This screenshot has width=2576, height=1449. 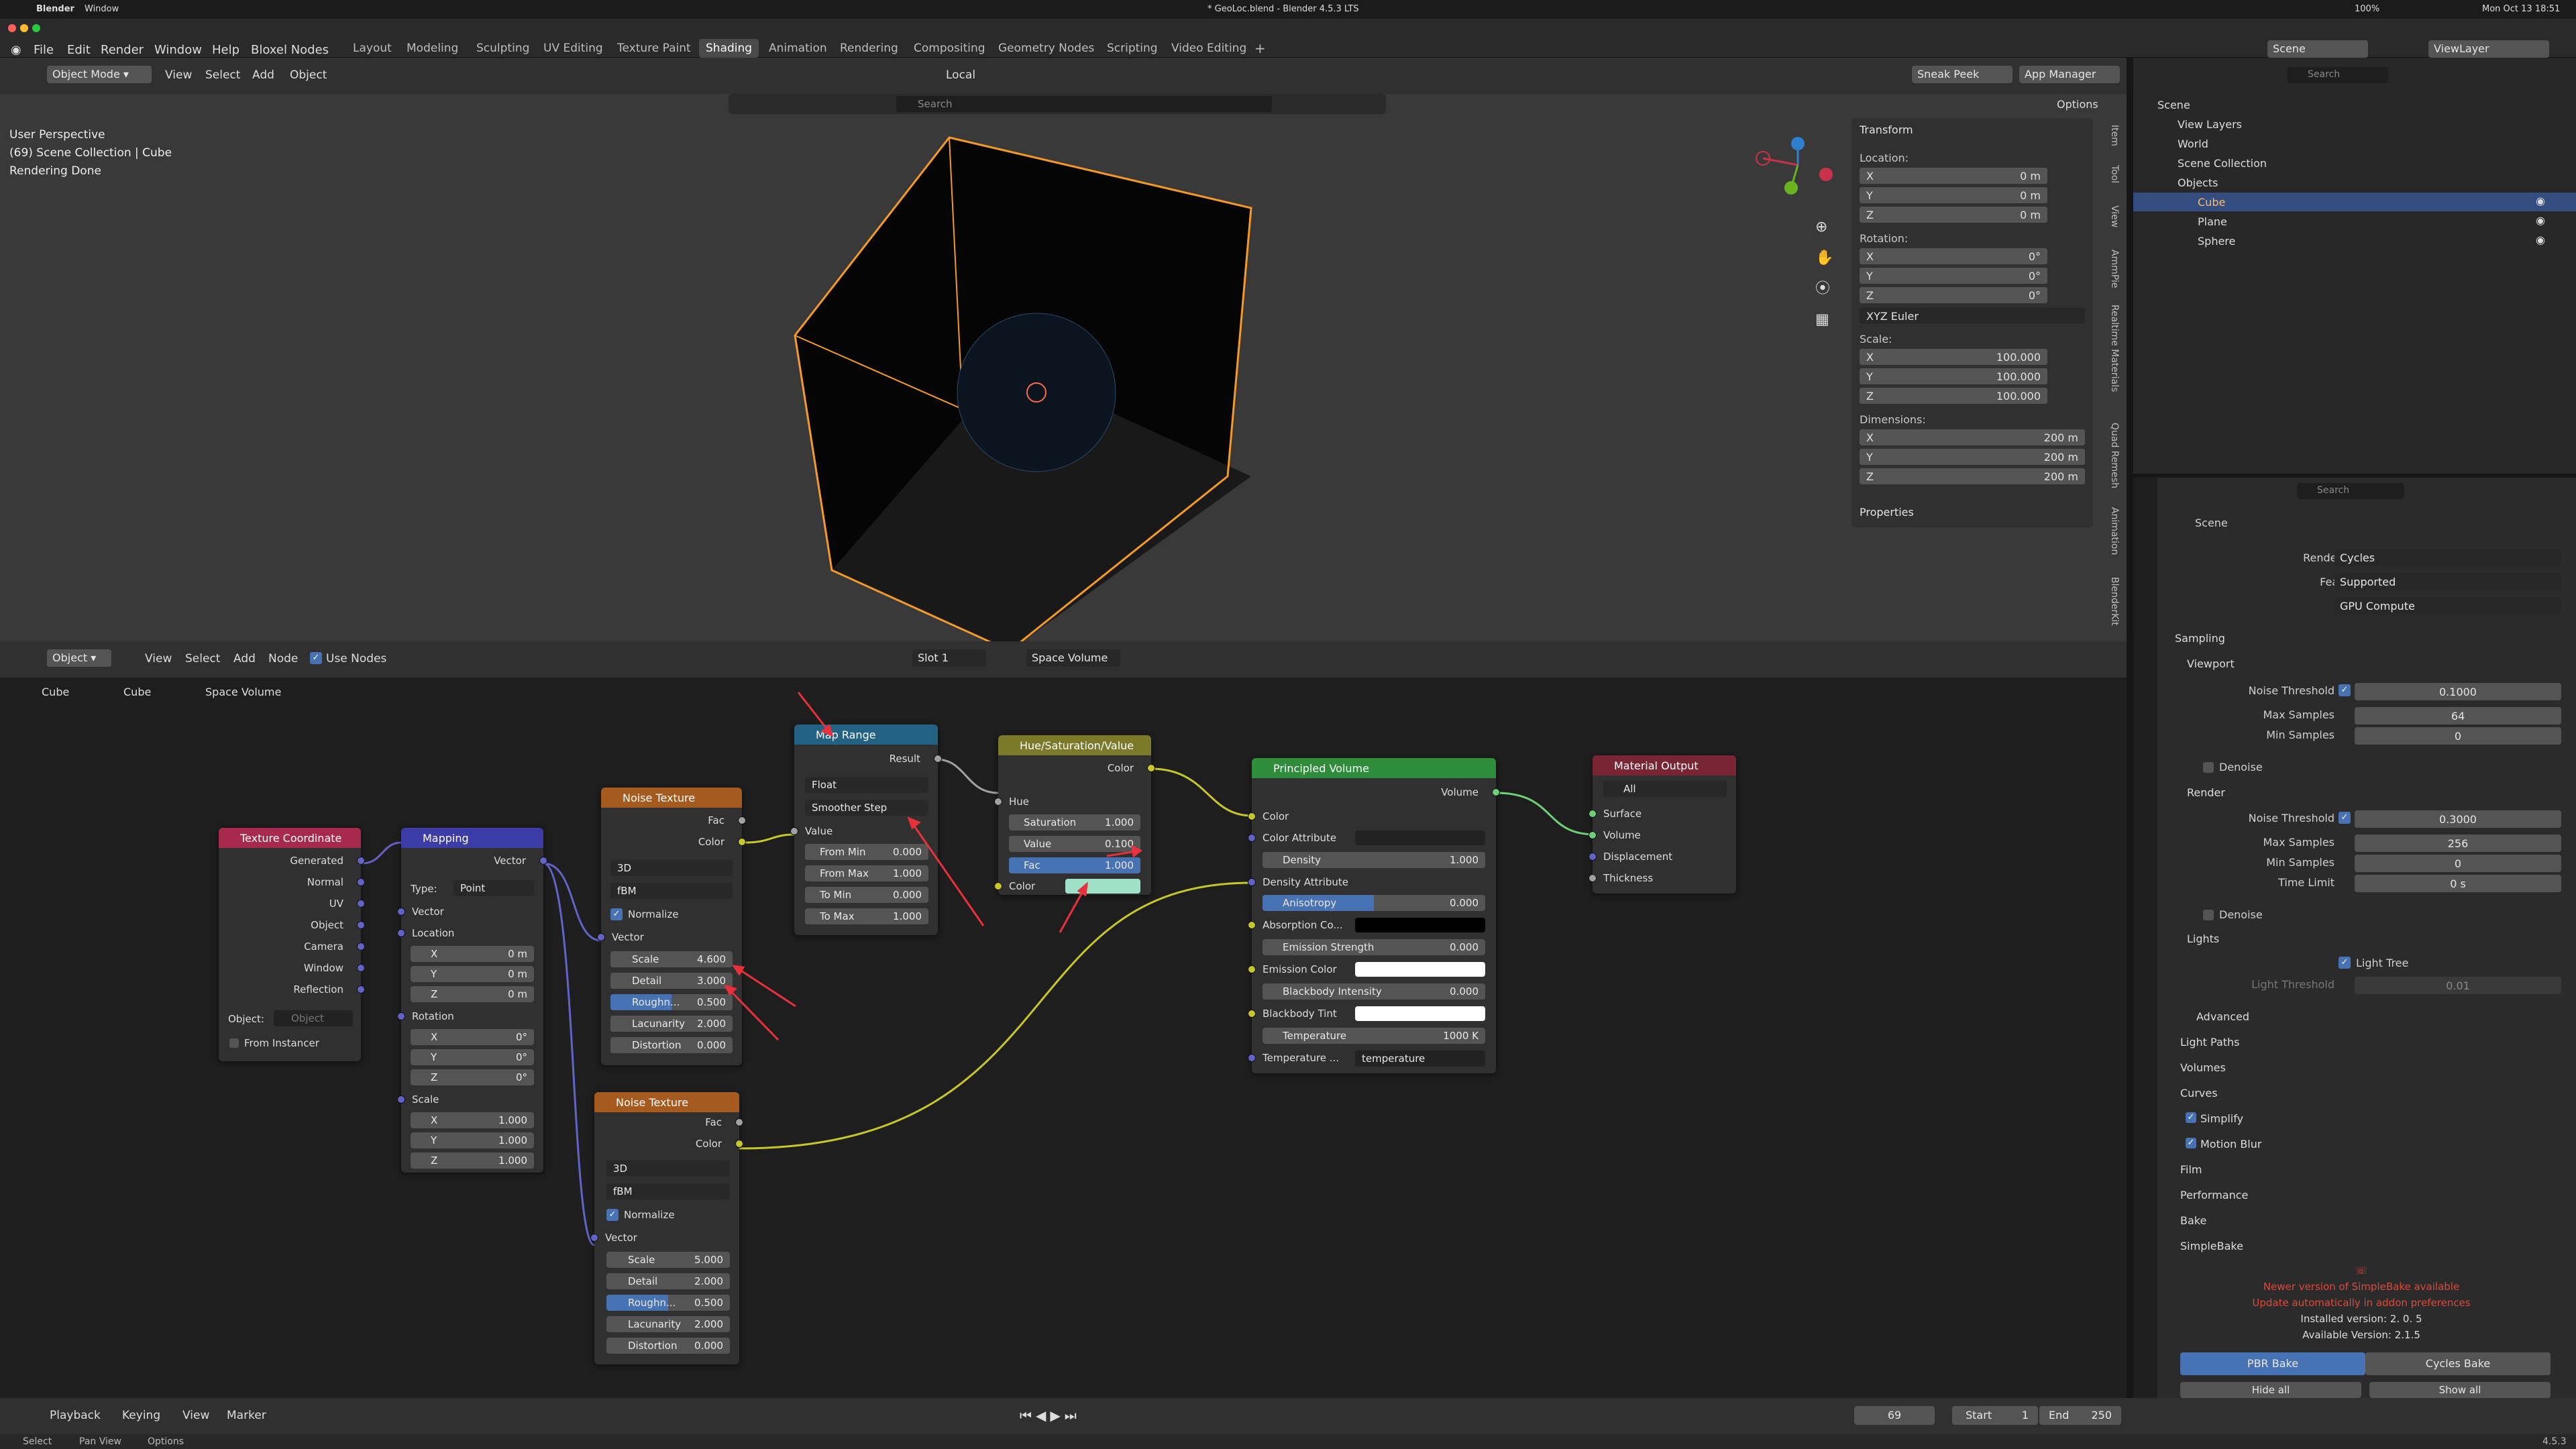 What do you see at coordinates (1420, 837) in the screenshot?
I see `color-attribute-field` at bounding box center [1420, 837].